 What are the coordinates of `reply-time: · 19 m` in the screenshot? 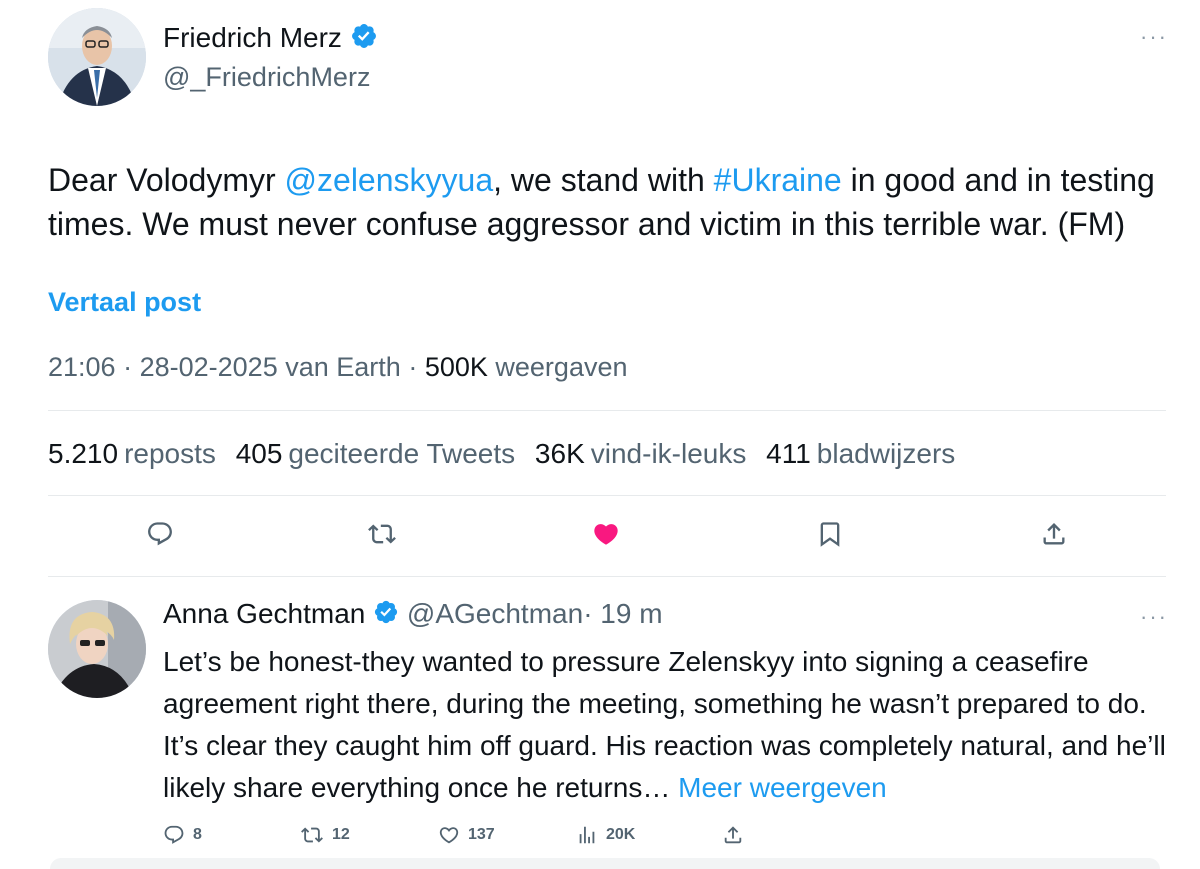 It's located at (622, 613).